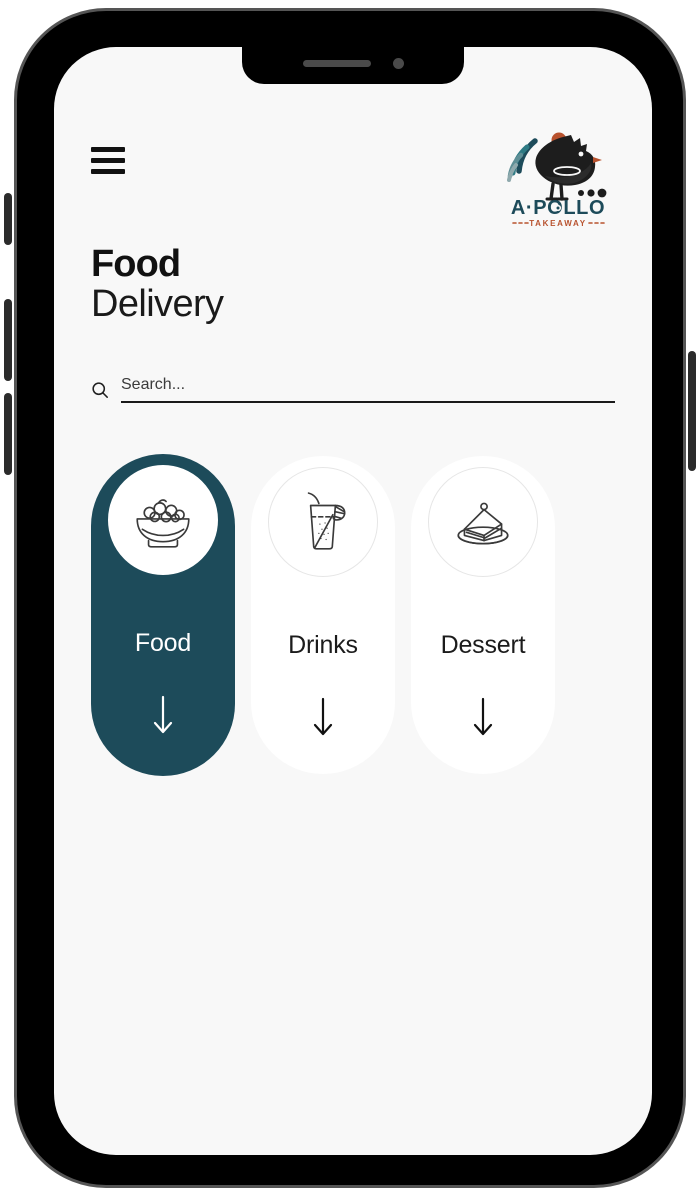  I want to click on search-bar, so click(353, 389).